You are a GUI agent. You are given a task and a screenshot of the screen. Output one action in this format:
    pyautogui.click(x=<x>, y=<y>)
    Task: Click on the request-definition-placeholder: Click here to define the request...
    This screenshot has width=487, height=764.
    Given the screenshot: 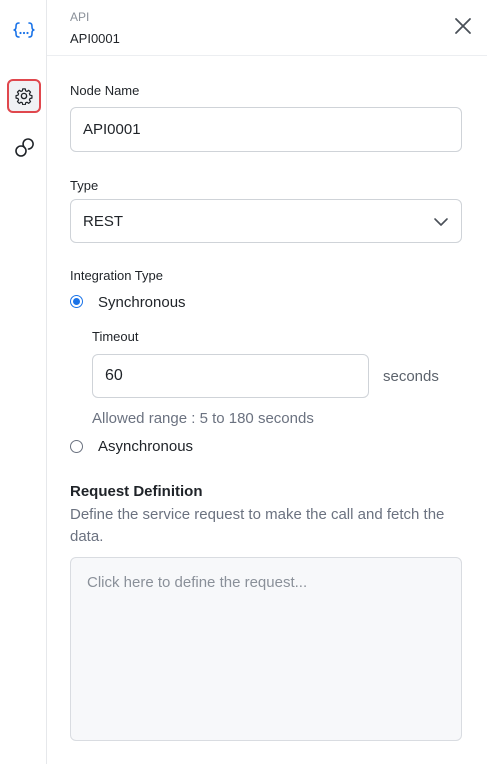 What is the action you would take?
    pyautogui.click(x=197, y=582)
    